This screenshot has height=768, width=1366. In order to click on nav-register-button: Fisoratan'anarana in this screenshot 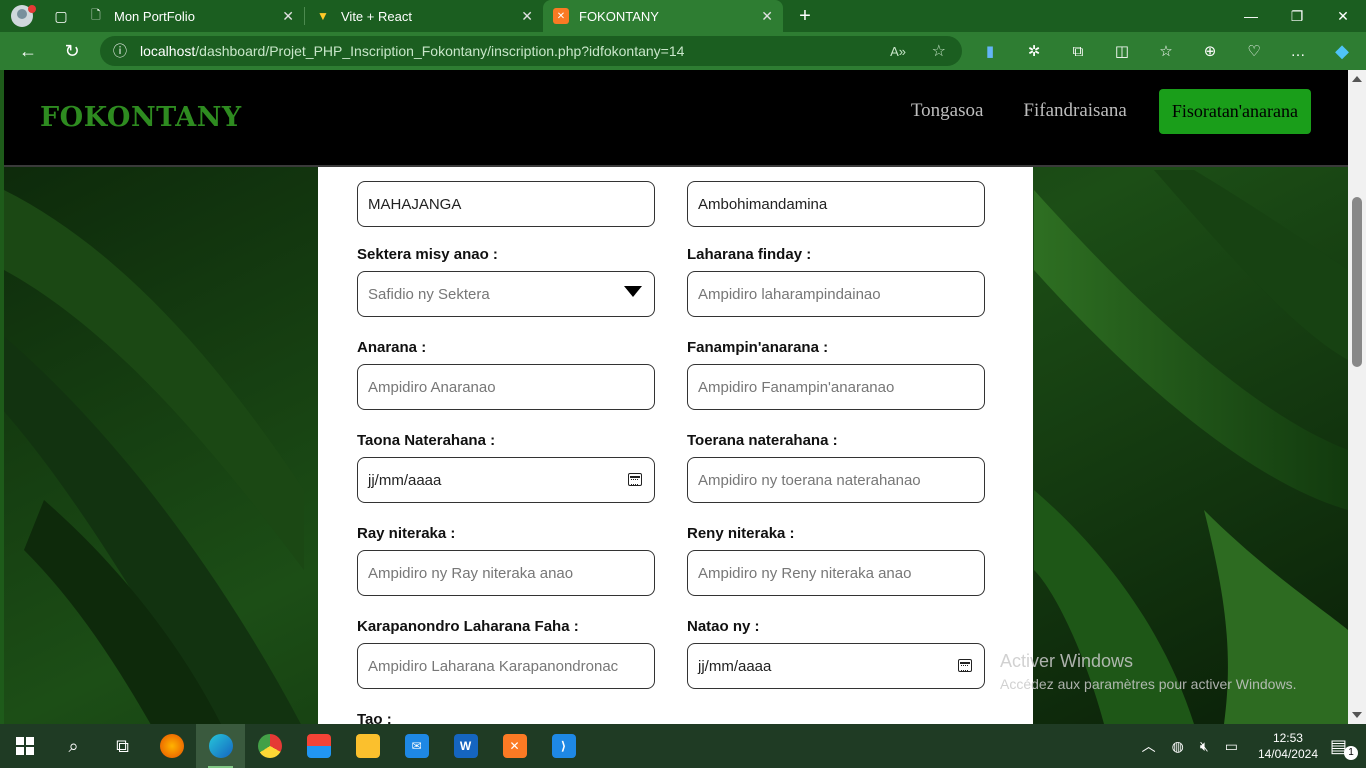, I will do `click(1234, 111)`.